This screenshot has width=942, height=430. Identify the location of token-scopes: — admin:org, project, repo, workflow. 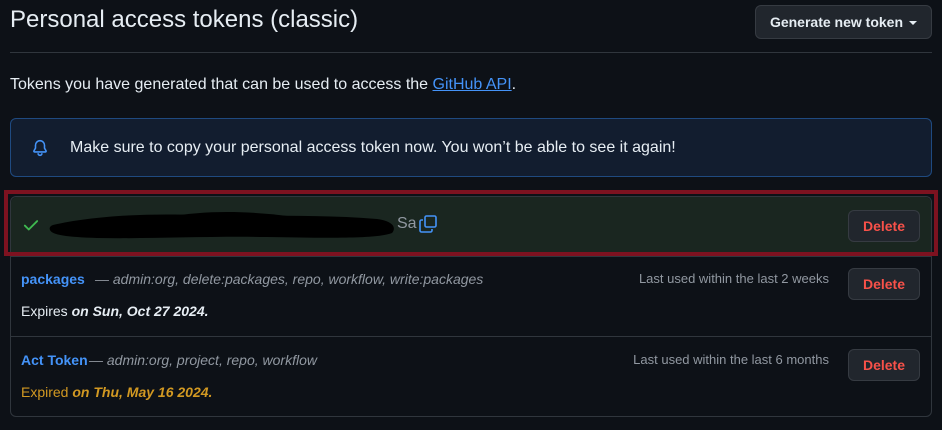
(203, 360).